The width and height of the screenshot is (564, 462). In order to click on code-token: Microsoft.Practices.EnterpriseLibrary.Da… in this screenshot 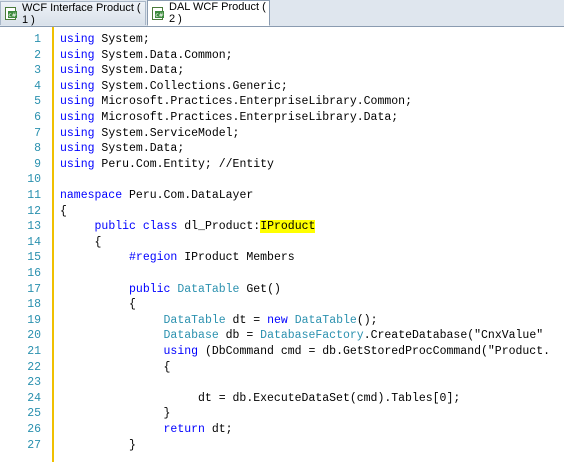, I will do `click(246, 117)`.